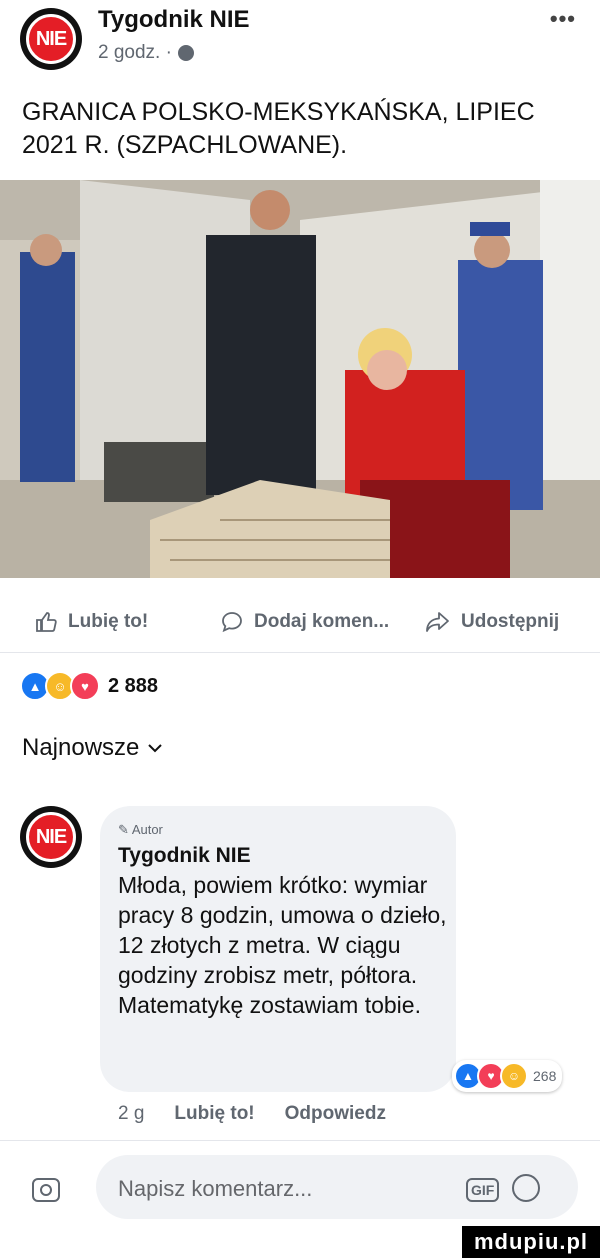 Image resolution: width=600 pixels, height=1258 pixels. Describe the element at coordinates (232, 622) in the screenshot. I see `comment-icon` at that location.